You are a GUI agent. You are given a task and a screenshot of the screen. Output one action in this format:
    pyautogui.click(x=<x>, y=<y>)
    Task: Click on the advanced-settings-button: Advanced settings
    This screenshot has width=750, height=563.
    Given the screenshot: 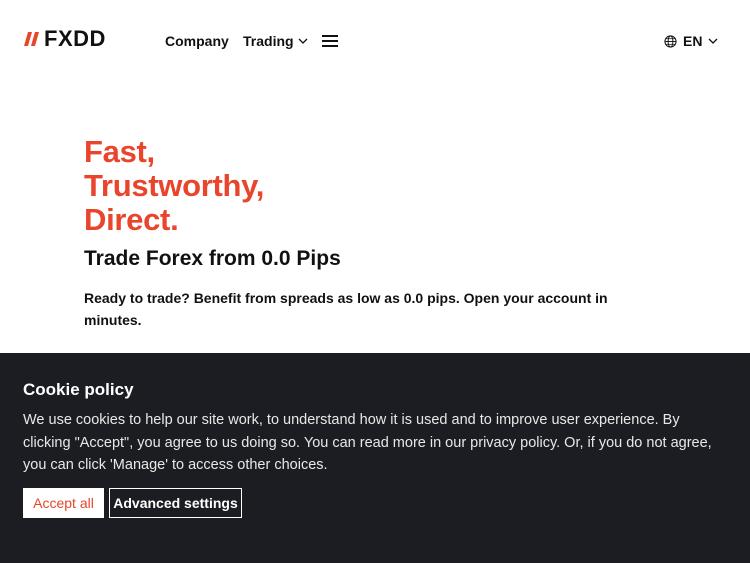 What is the action you would take?
    pyautogui.click(x=175, y=503)
    